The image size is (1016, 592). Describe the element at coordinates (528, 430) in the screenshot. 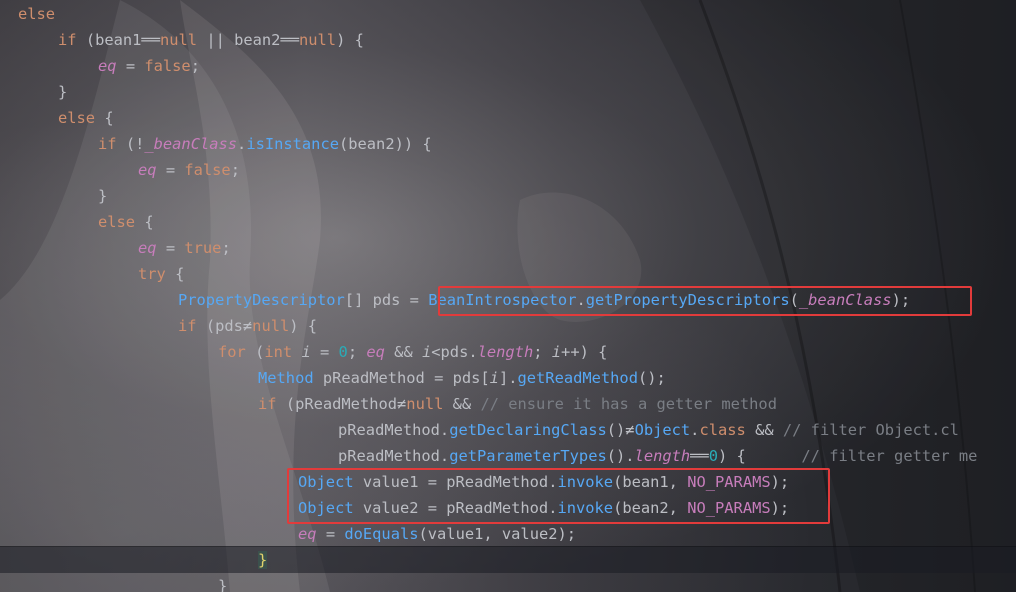

I see `code-token: getDeclaringClass` at that location.